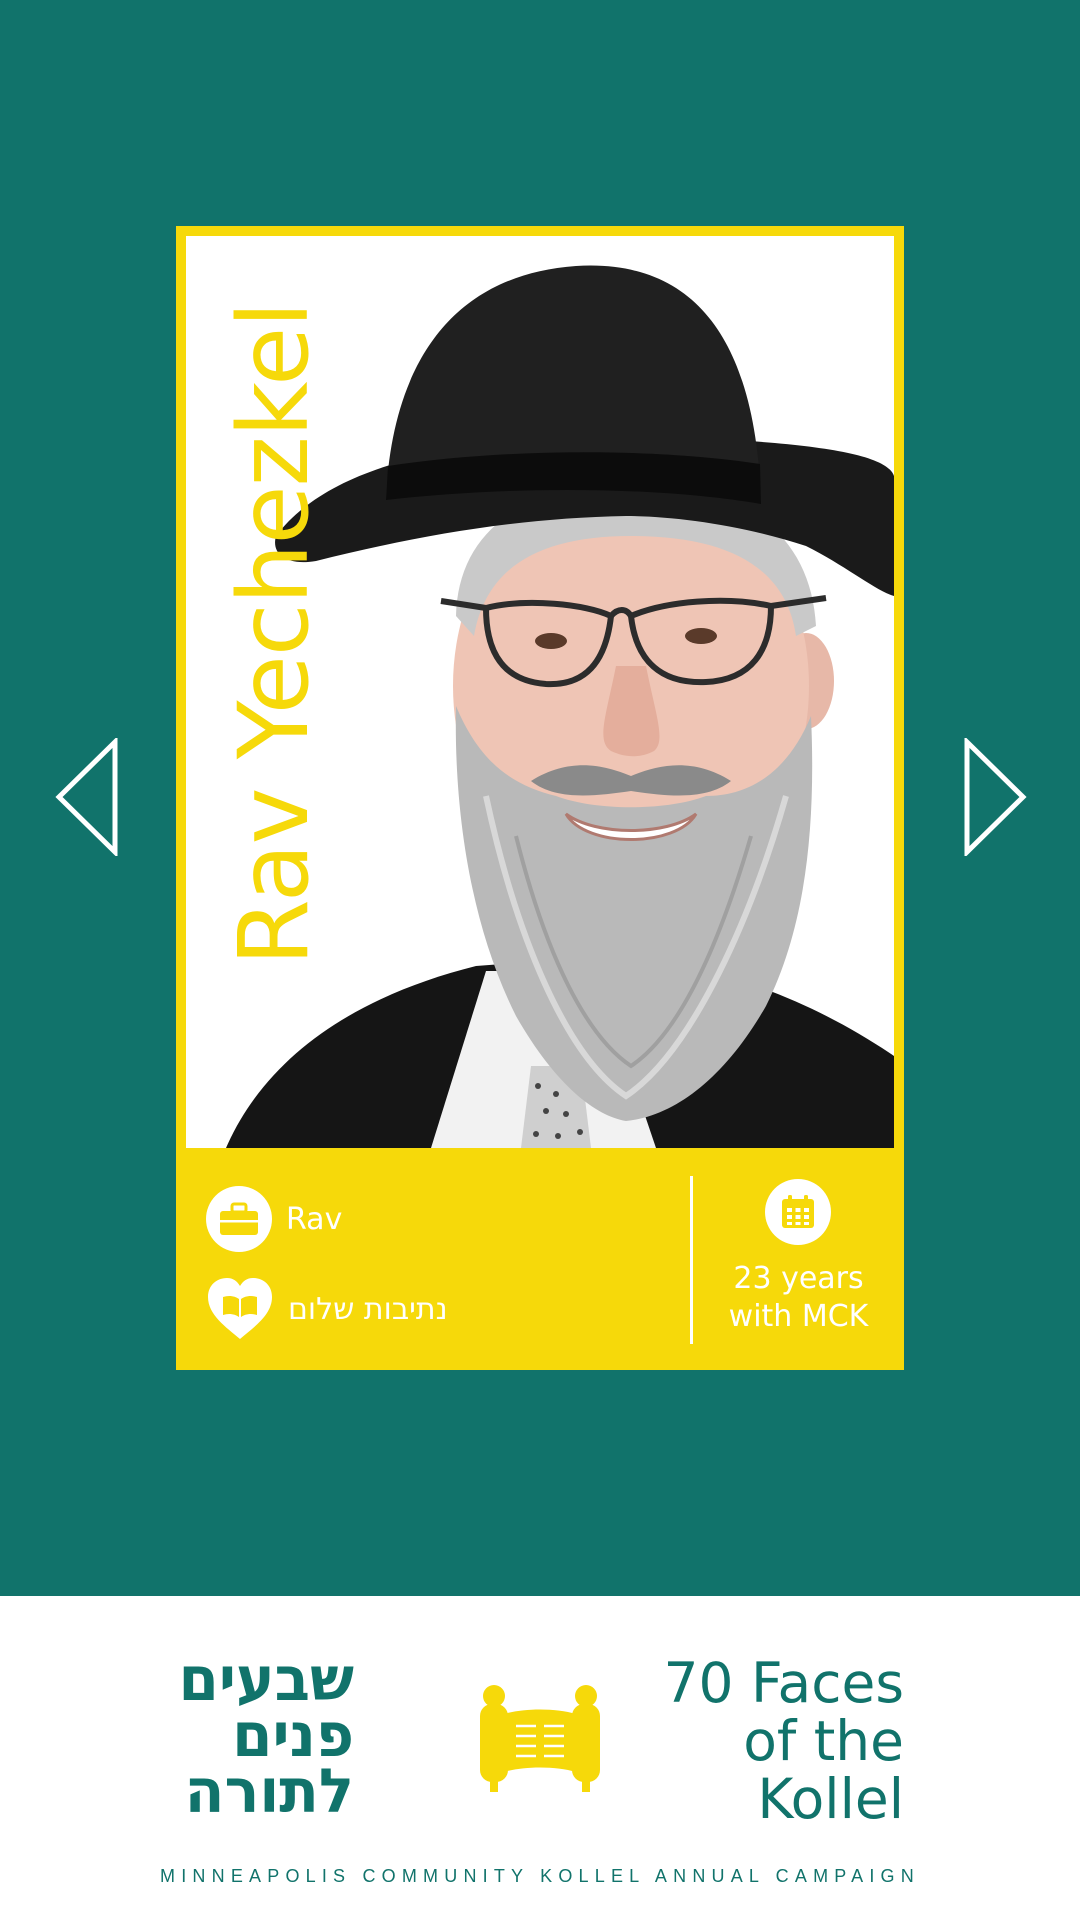 The height and width of the screenshot is (1920, 1080). What do you see at coordinates (798, 1316) in the screenshot?
I see `tenure-suffix: with MCK` at bounding box center [798, 1316].